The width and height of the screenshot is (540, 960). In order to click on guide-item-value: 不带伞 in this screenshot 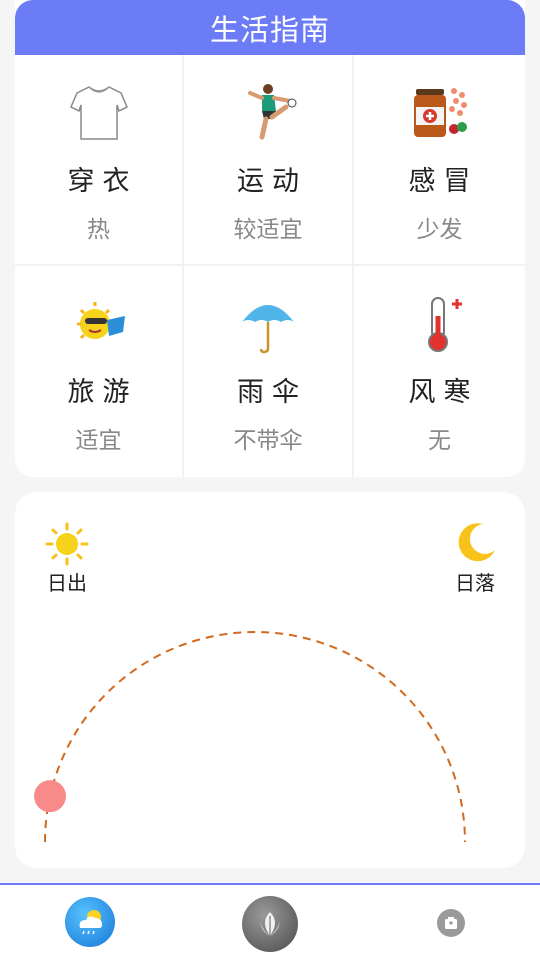, I will do `click(268, 441)`.